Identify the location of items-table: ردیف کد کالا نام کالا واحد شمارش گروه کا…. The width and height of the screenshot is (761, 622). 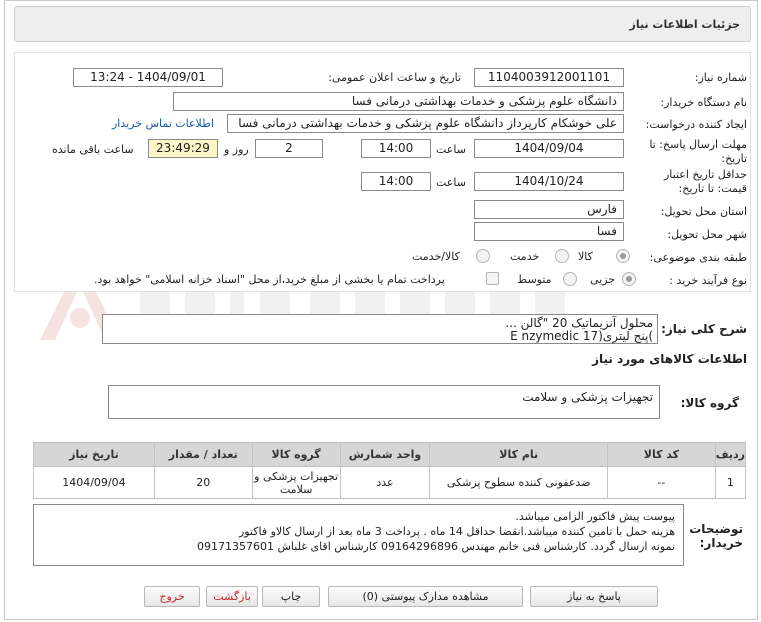
(390, 470).